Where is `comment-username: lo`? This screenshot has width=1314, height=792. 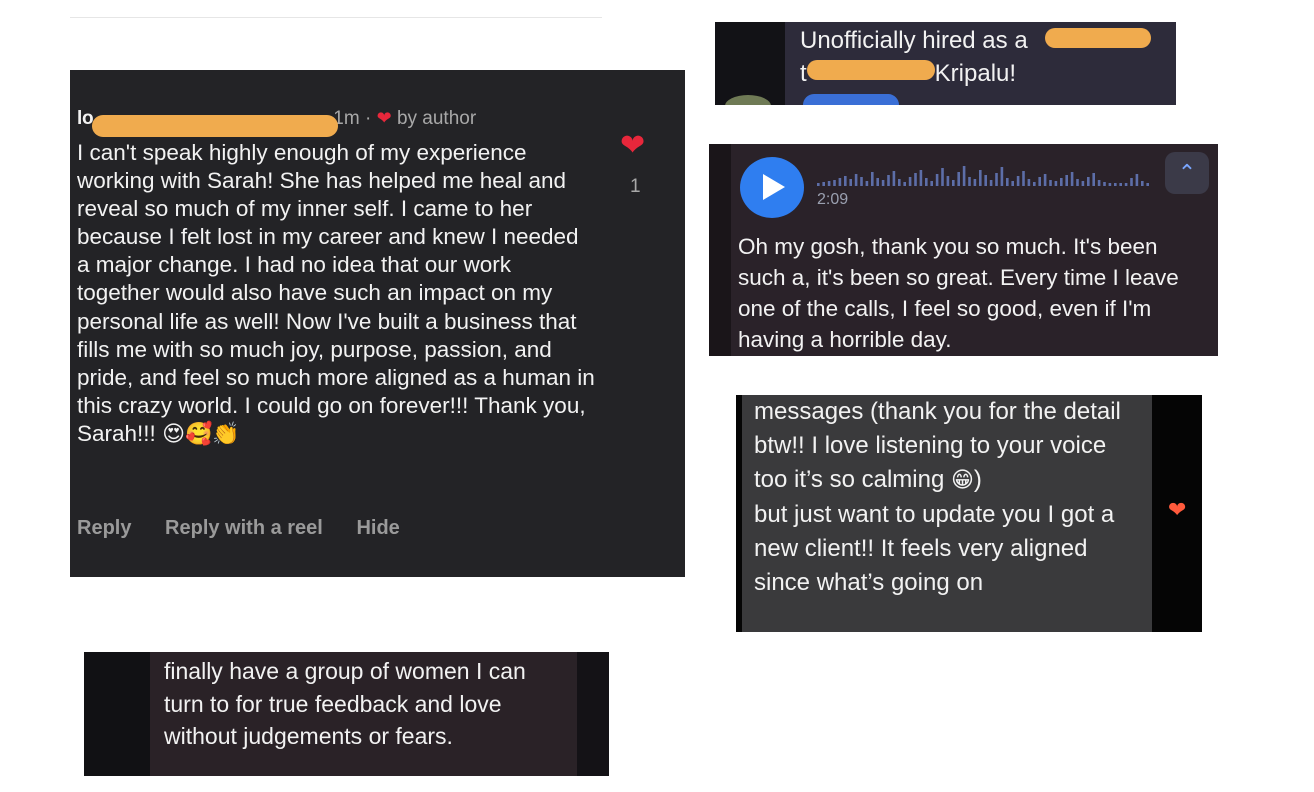 comment-username: lo is located at coordinates (85, 118).